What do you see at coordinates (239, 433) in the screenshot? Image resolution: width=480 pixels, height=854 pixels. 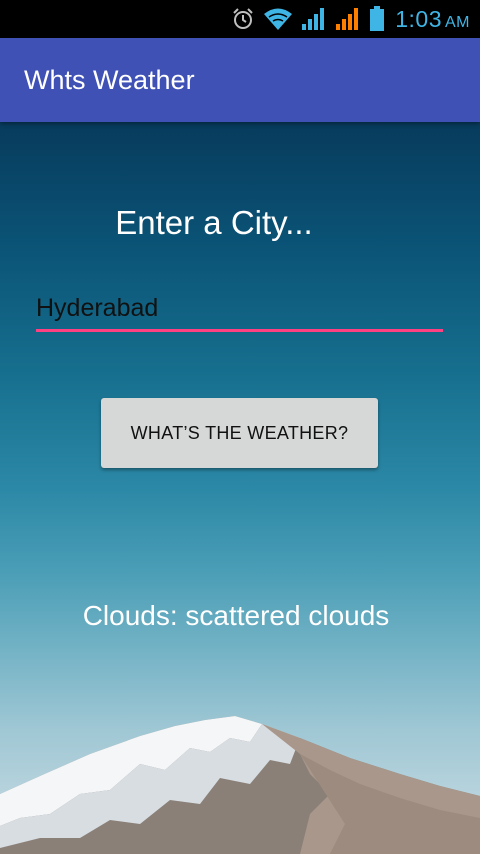 I see `whats-the-weather-button: WHAT’S THE WEATHER?` at bounding box center [239, 433].